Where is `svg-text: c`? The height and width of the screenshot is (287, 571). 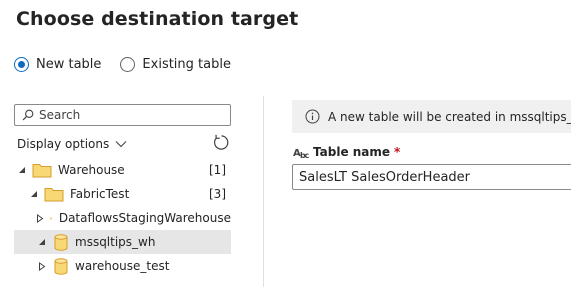 svg-text: c is located at coordinates (307, 155).